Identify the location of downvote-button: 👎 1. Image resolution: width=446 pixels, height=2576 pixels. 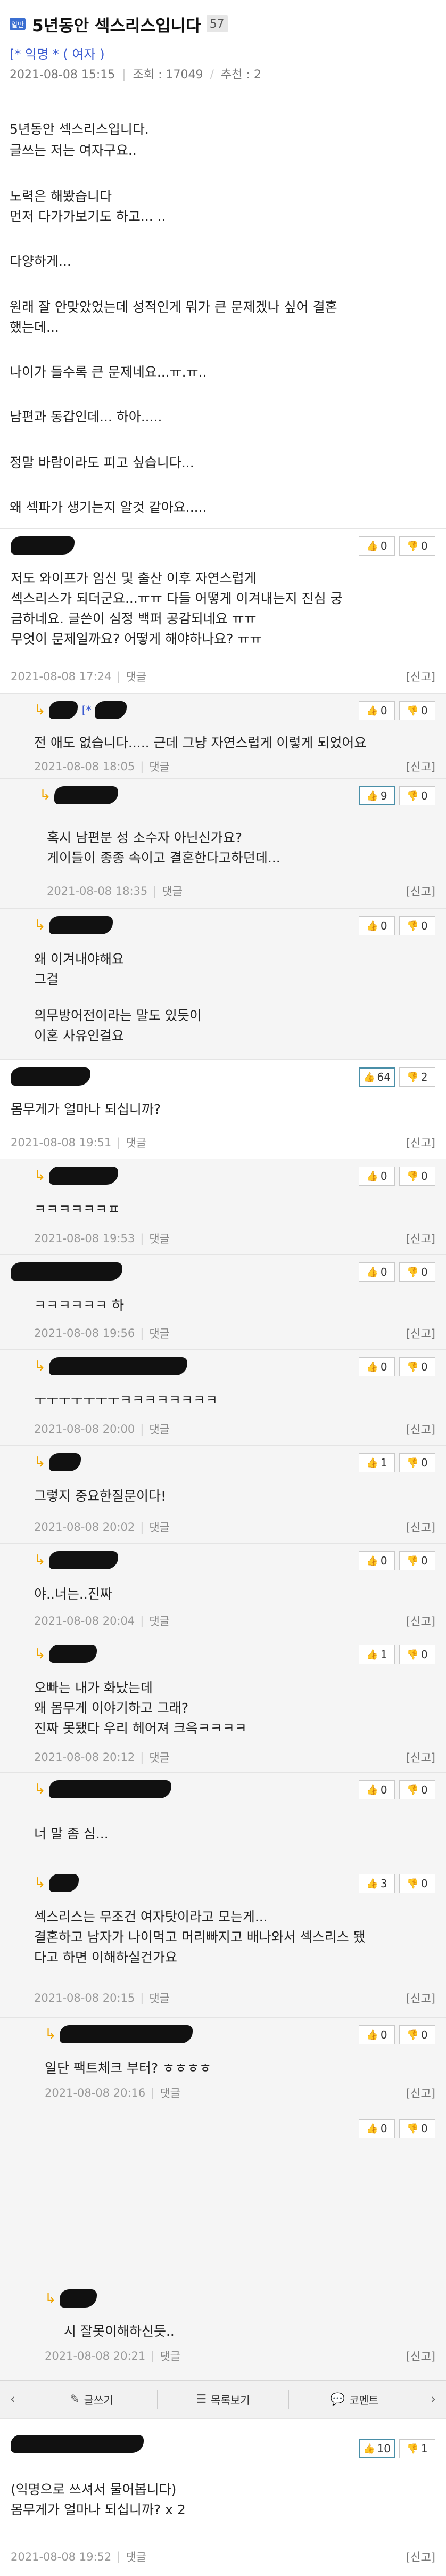
(417, 2448).